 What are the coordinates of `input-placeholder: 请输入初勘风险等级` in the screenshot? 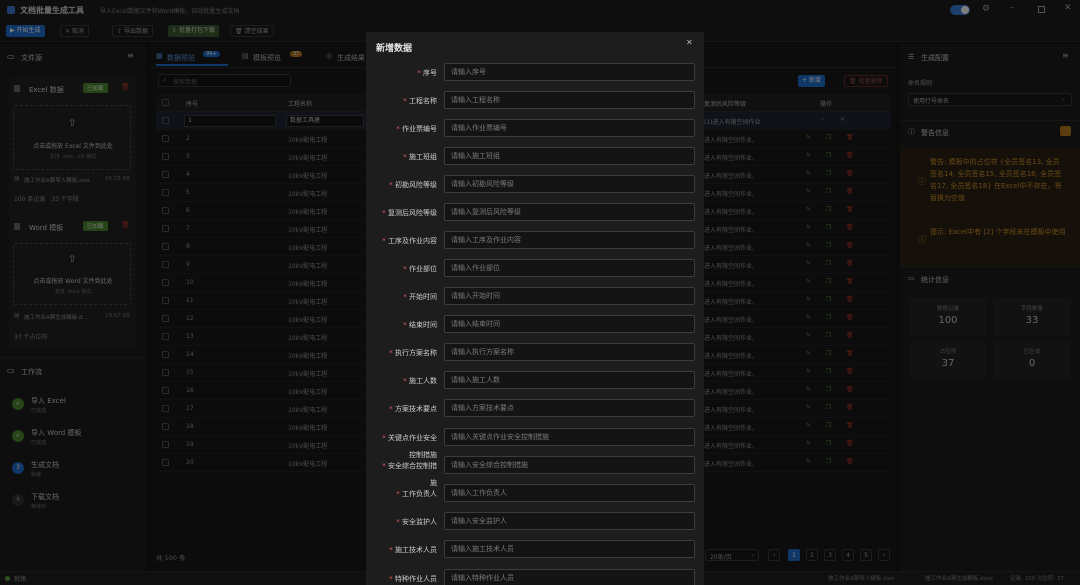 It's located at (482, 184).